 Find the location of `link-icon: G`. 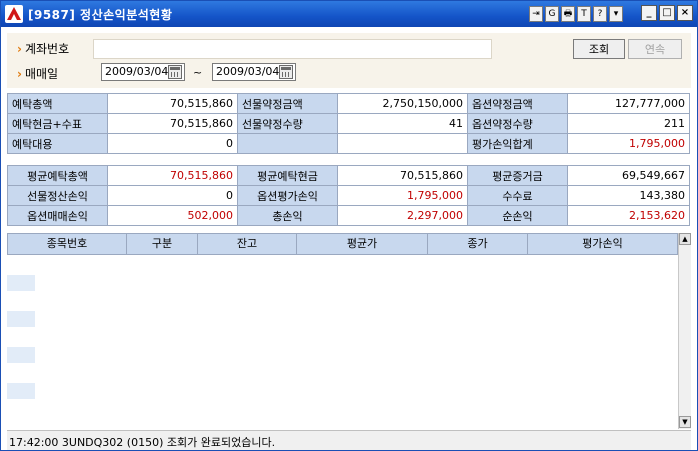

link-icon: G is located at coordinates (552, 14).